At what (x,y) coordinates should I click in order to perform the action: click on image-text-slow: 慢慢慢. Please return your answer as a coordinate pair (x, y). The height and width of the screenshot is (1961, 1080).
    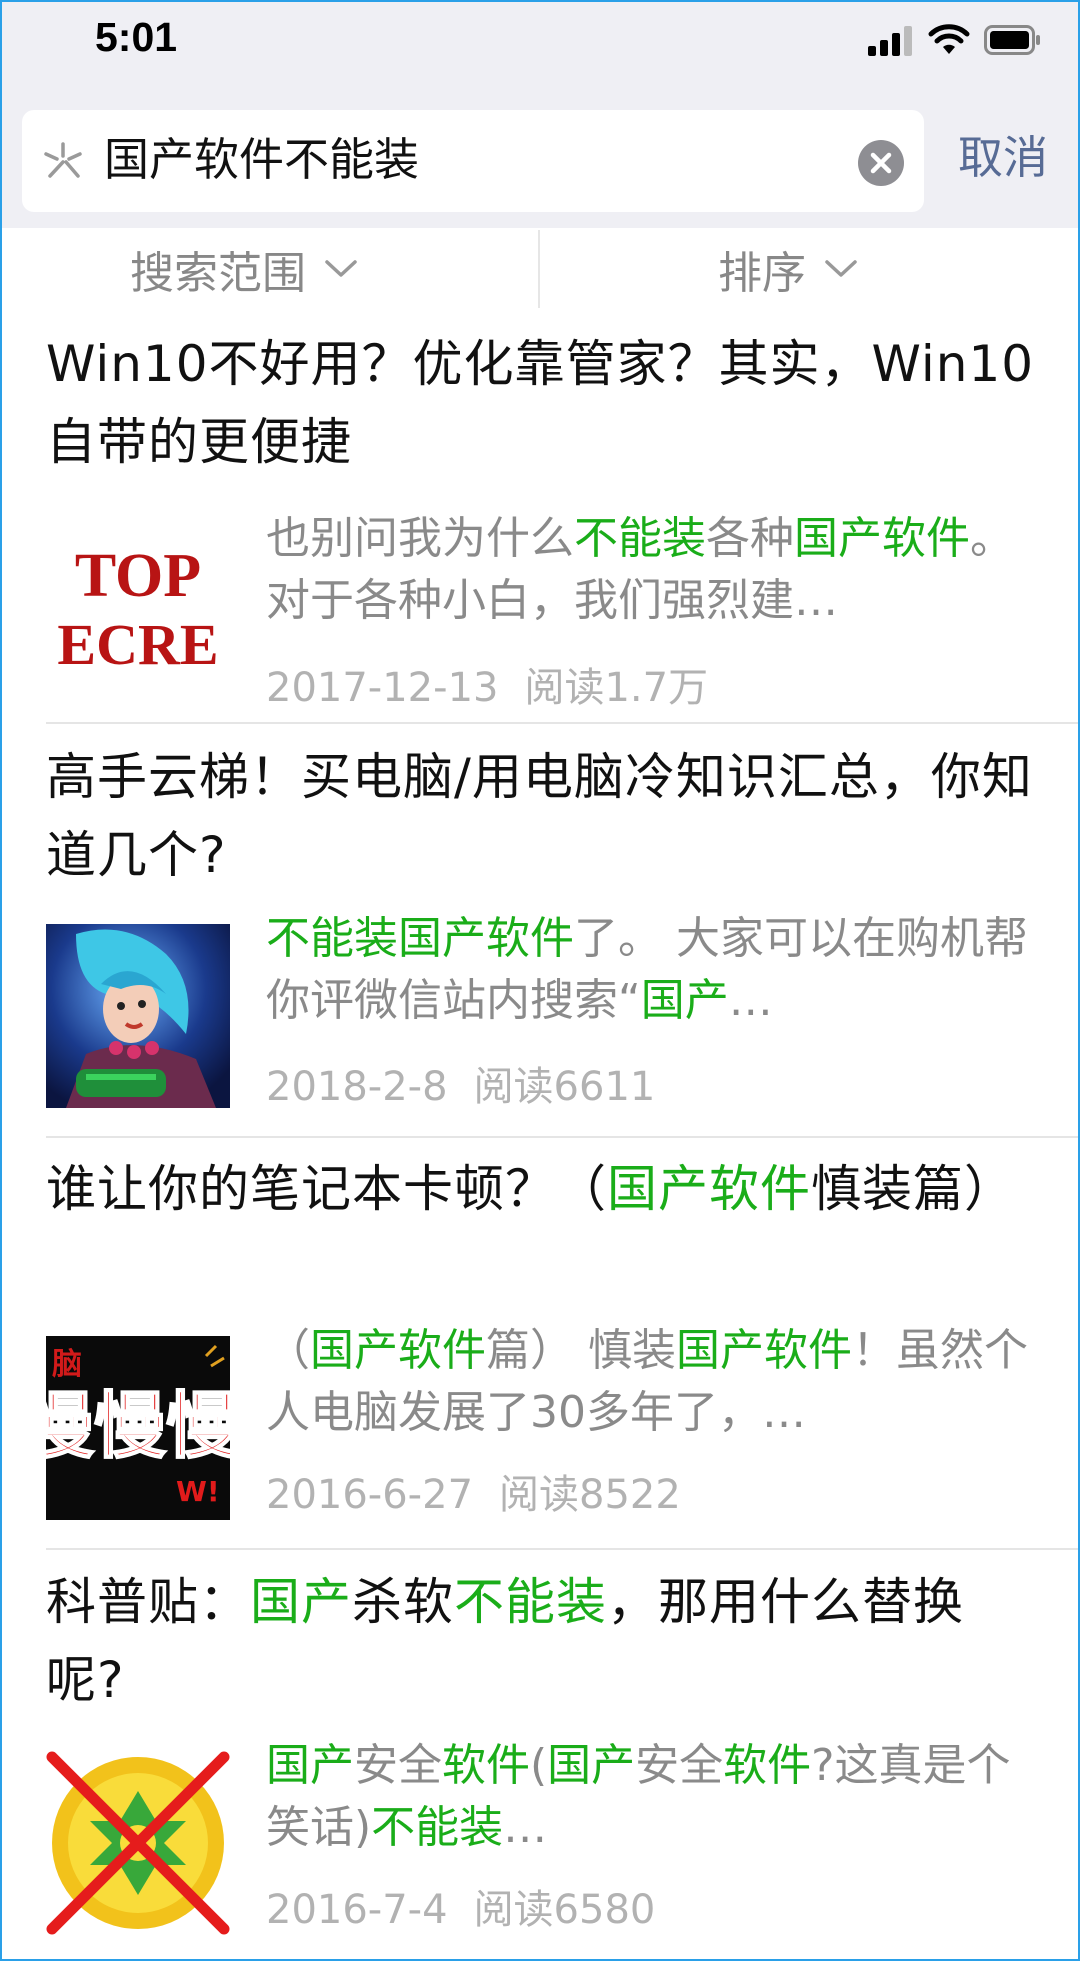
    Looking at the image, I should click on (138, 1426).